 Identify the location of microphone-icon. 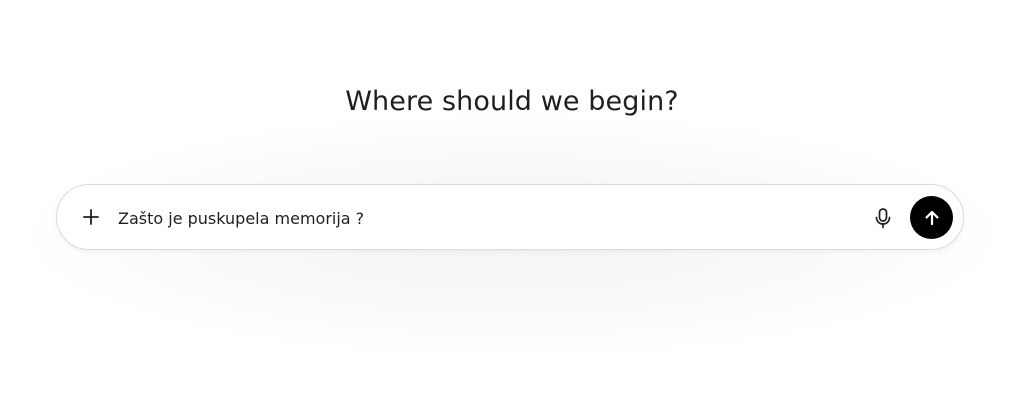
(883, 218).